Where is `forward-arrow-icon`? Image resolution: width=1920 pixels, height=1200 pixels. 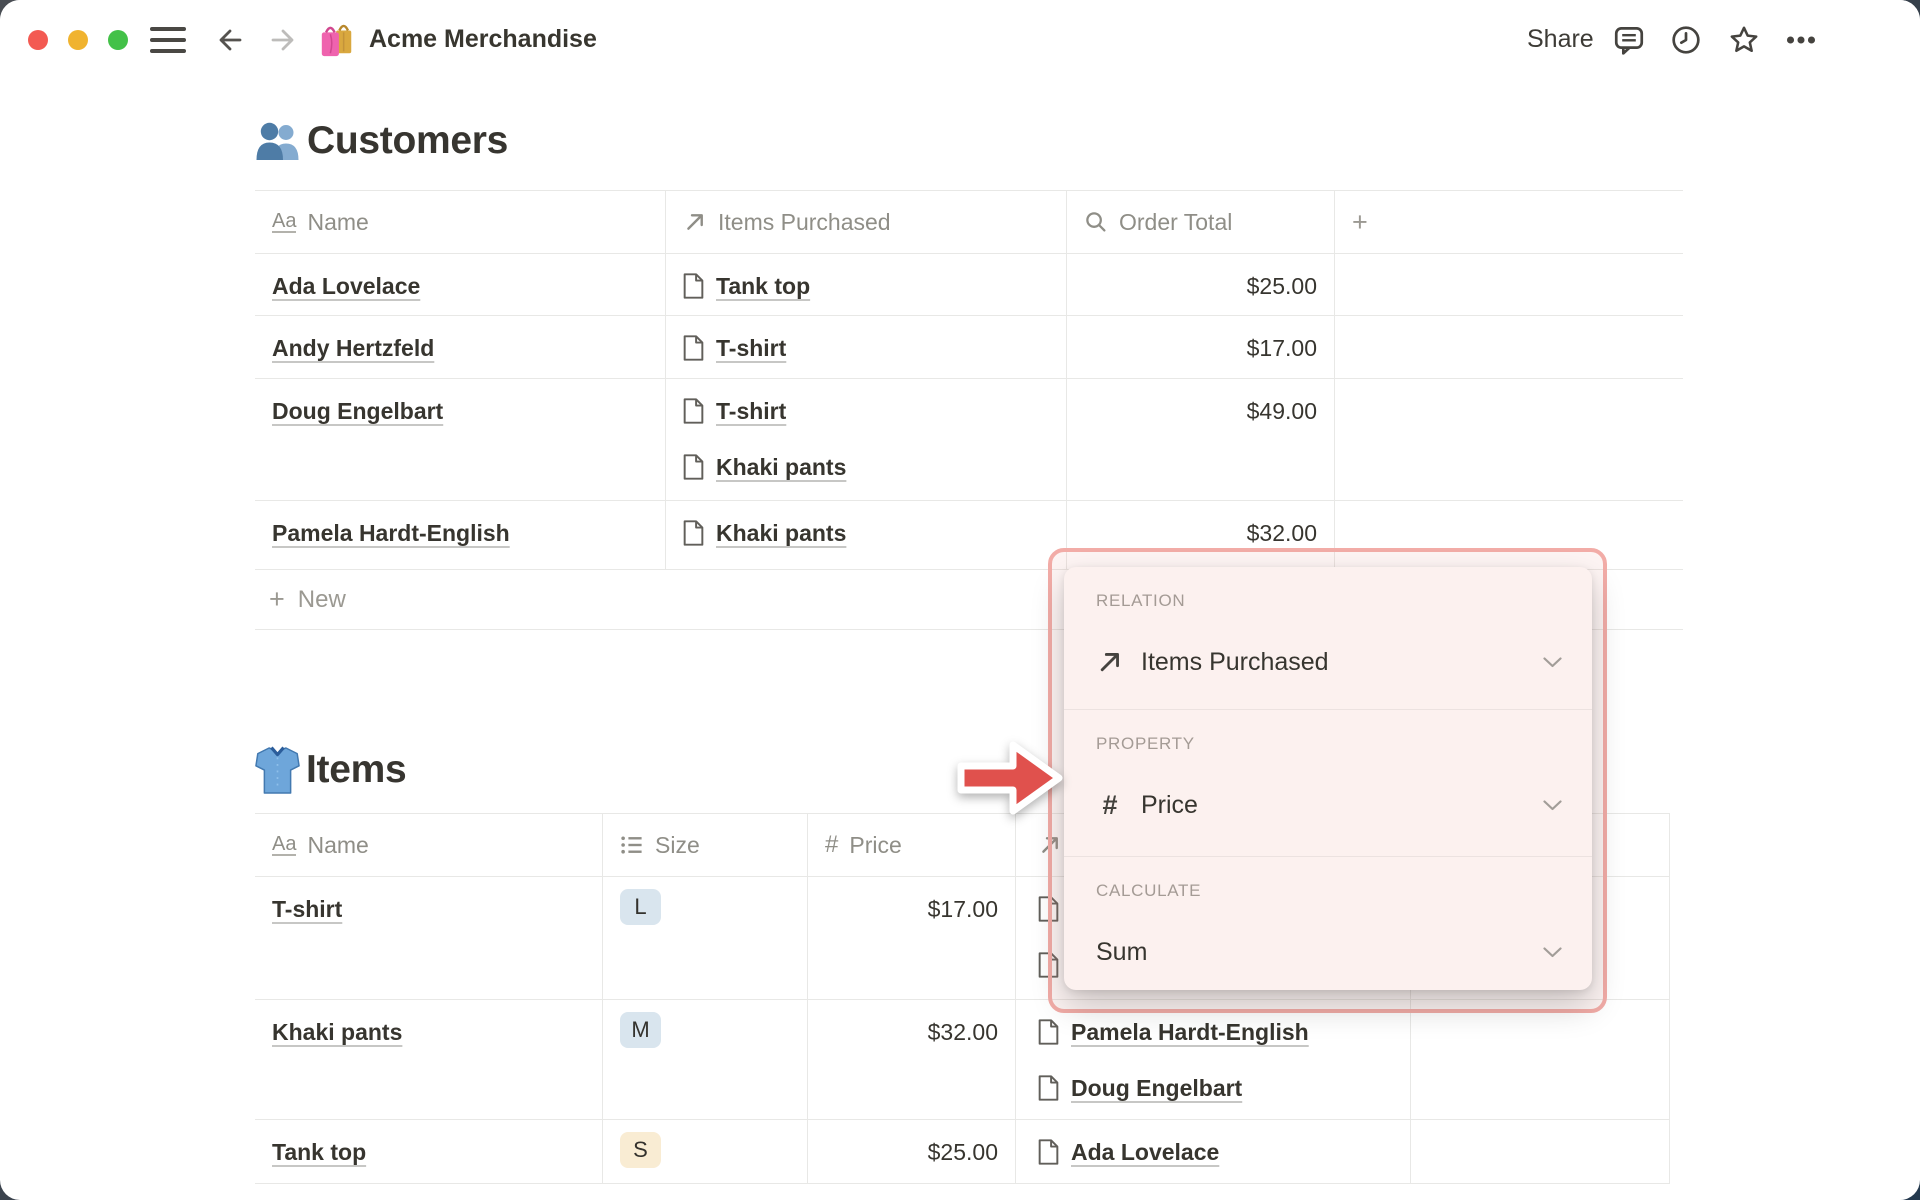
forward-arrow-icon is located at coordinates (282, 40).